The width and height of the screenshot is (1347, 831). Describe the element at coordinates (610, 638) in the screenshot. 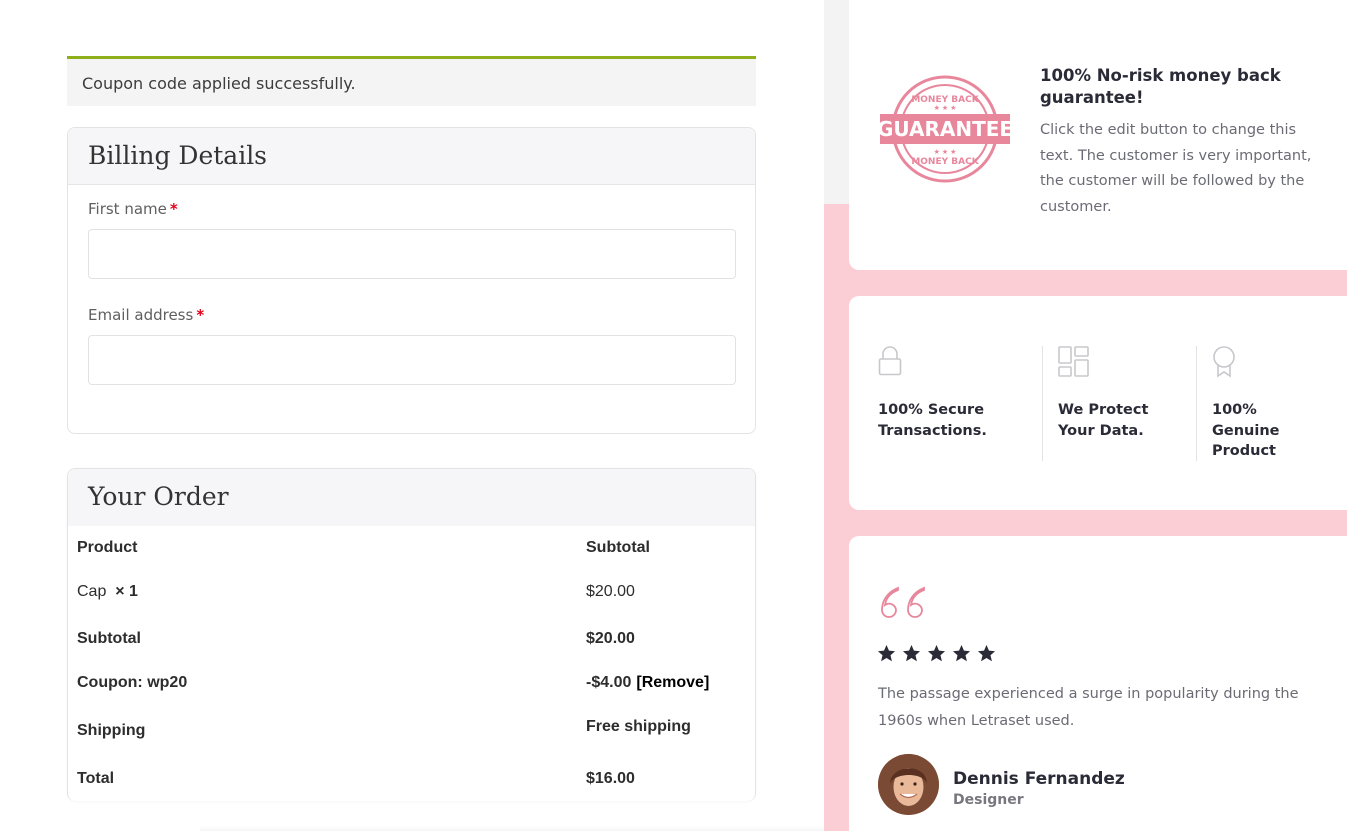

I see `subtotal-value: $20.00` at that location.